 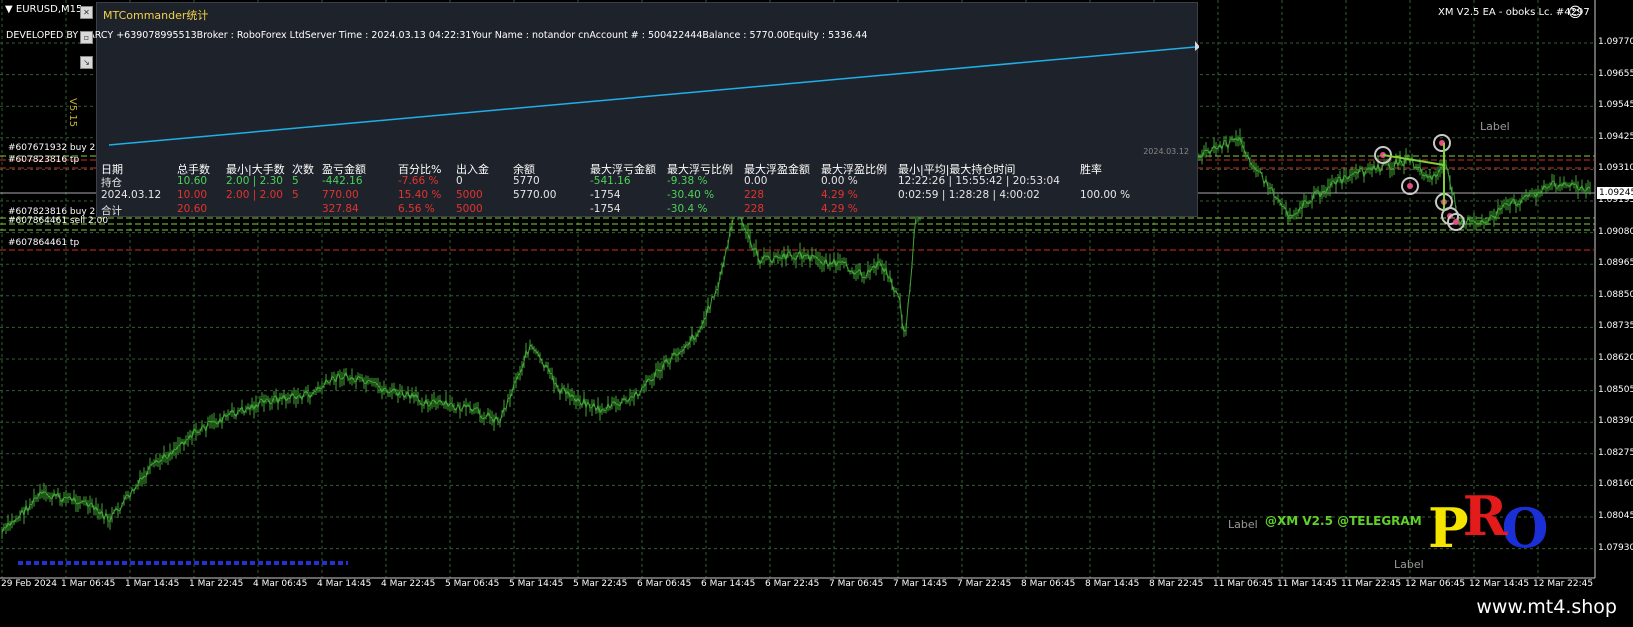 What do you see at coordinates (856, 584) in the screenshot?
I see `time-tick: 7 Mar 06:45` at bounding box center [856, 584].